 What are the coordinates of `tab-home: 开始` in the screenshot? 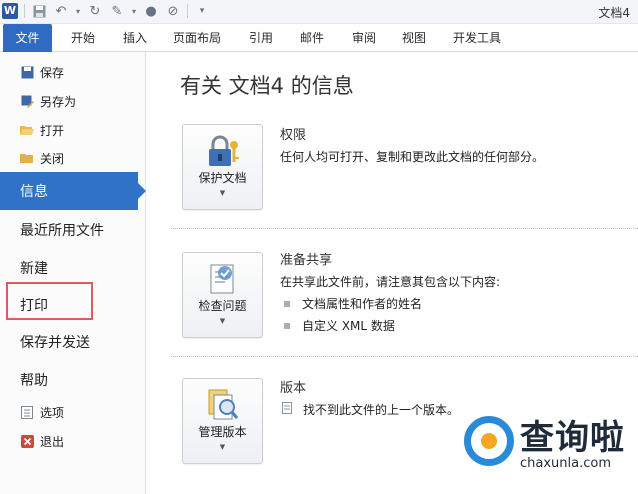 It's located at (83, 38).